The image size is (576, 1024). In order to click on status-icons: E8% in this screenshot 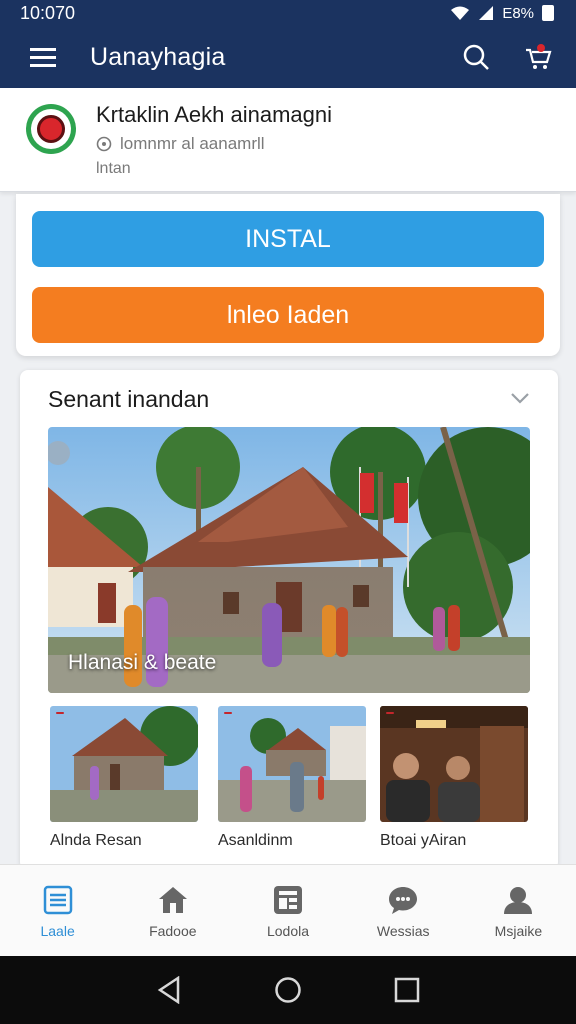, I will do `click(502, 13)`.